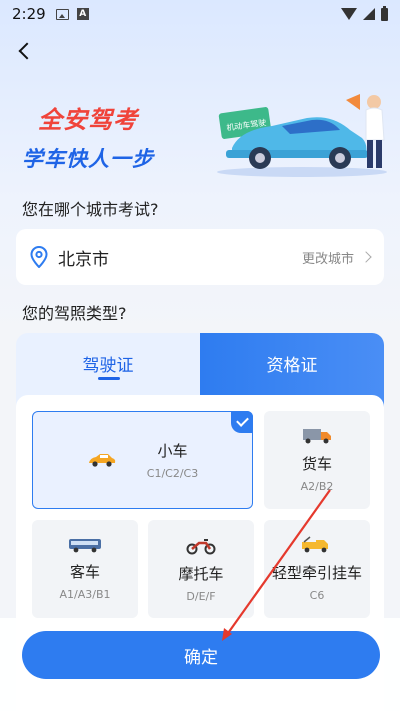 The width and height of the screenshot is (400, 711). Describe the element at coordinates (366, 257) in the screenshot. I see `chevron-right-icon` at that location.